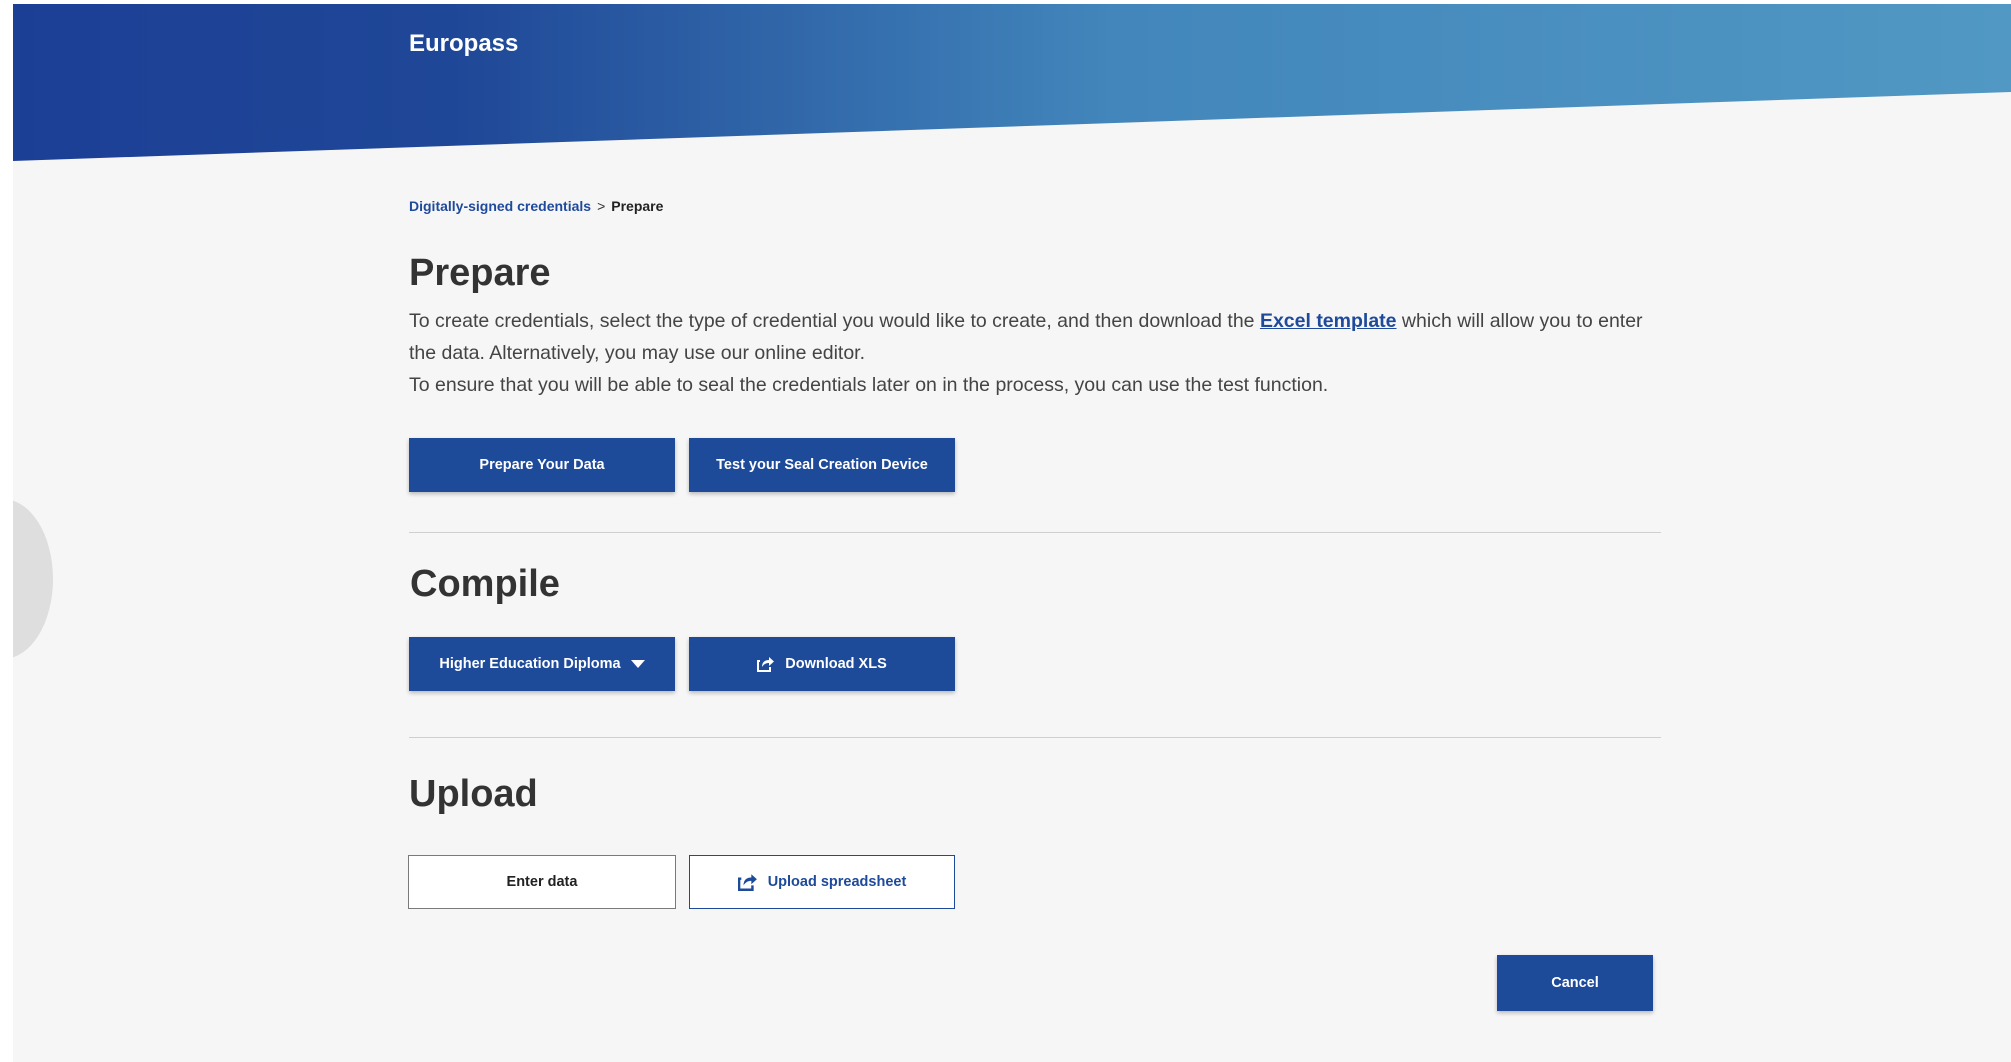  I want to click on test-seal-device-button: Test your Seal Creation Device, so click(822, 465).